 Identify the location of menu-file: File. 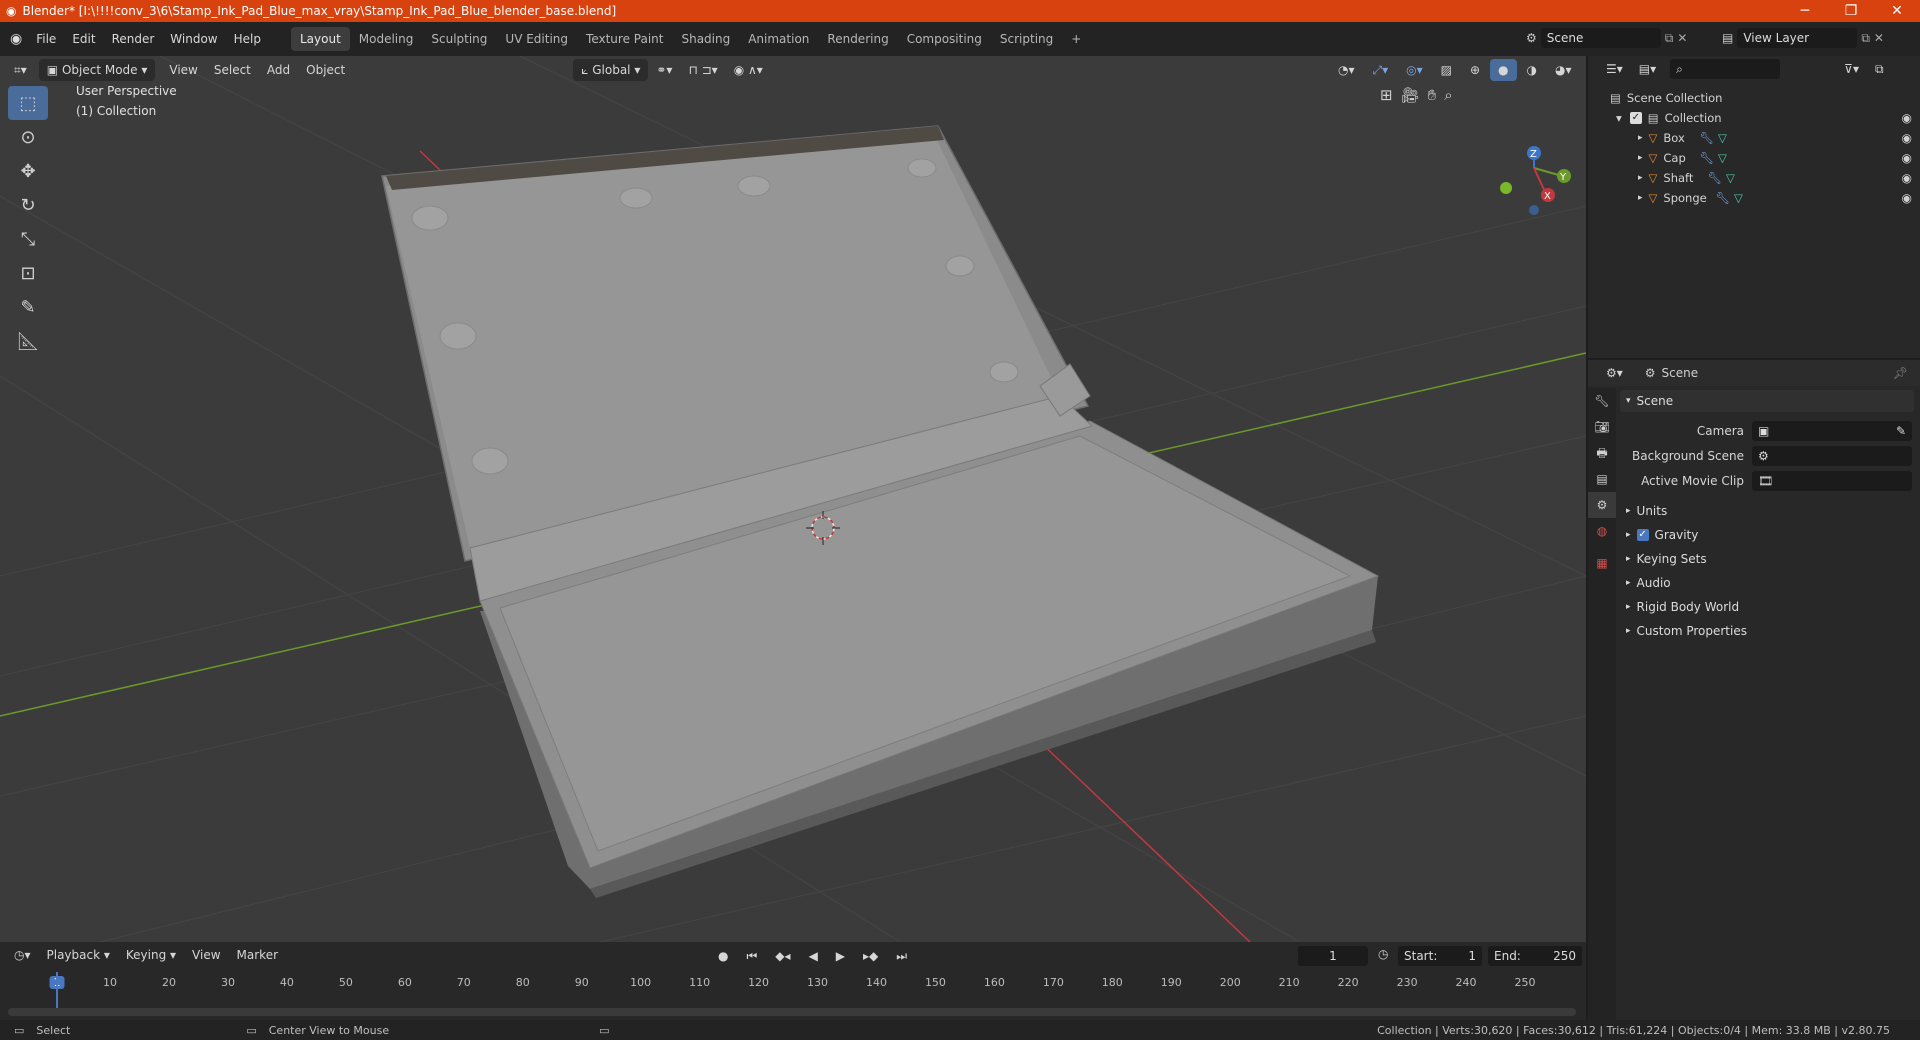
(46, 39).